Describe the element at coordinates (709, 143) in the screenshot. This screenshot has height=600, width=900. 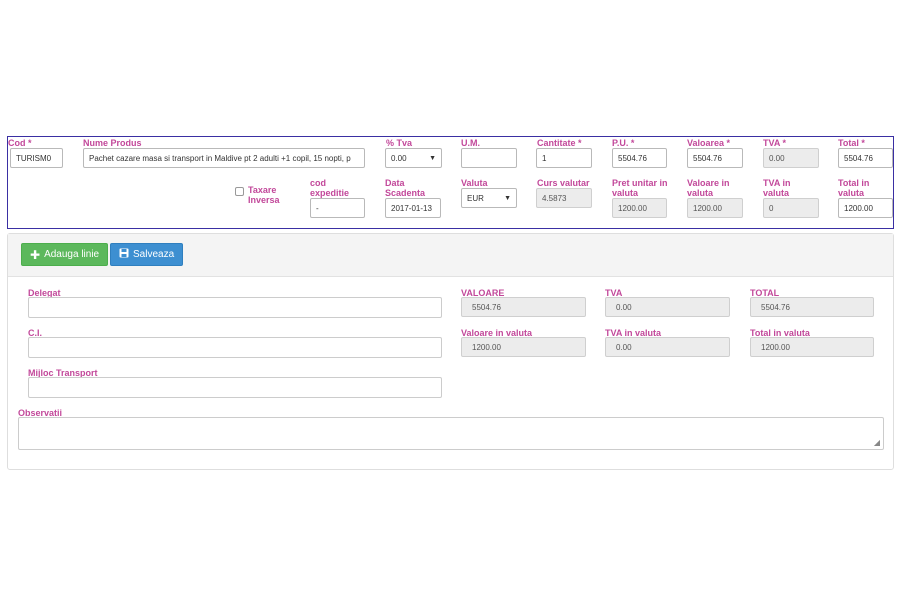
I see `valoarea-label: Valoarea *` at that location.